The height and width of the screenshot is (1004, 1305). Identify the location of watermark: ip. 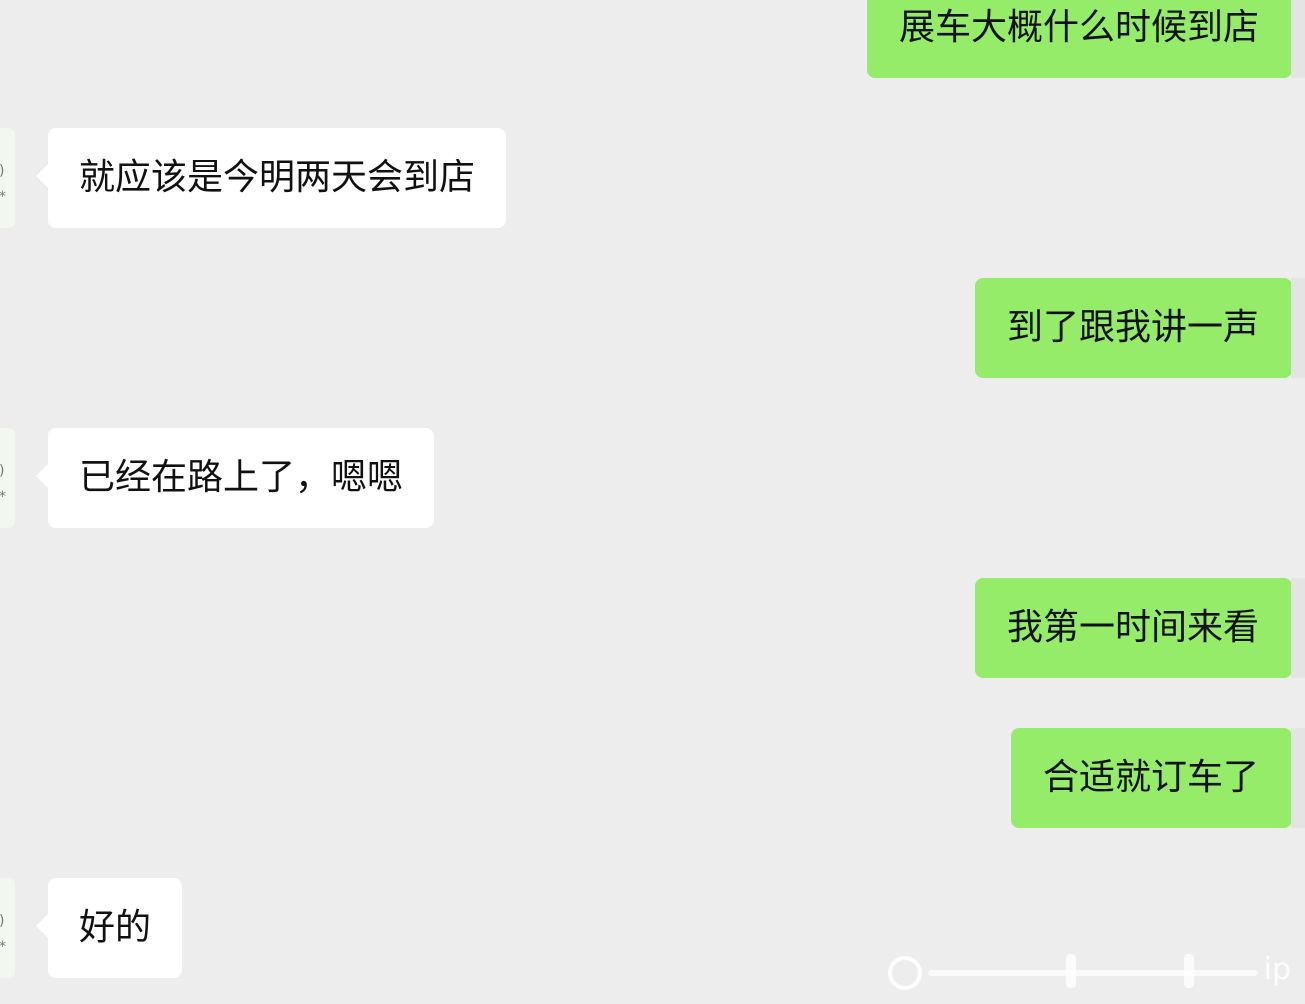
(1096, 973).